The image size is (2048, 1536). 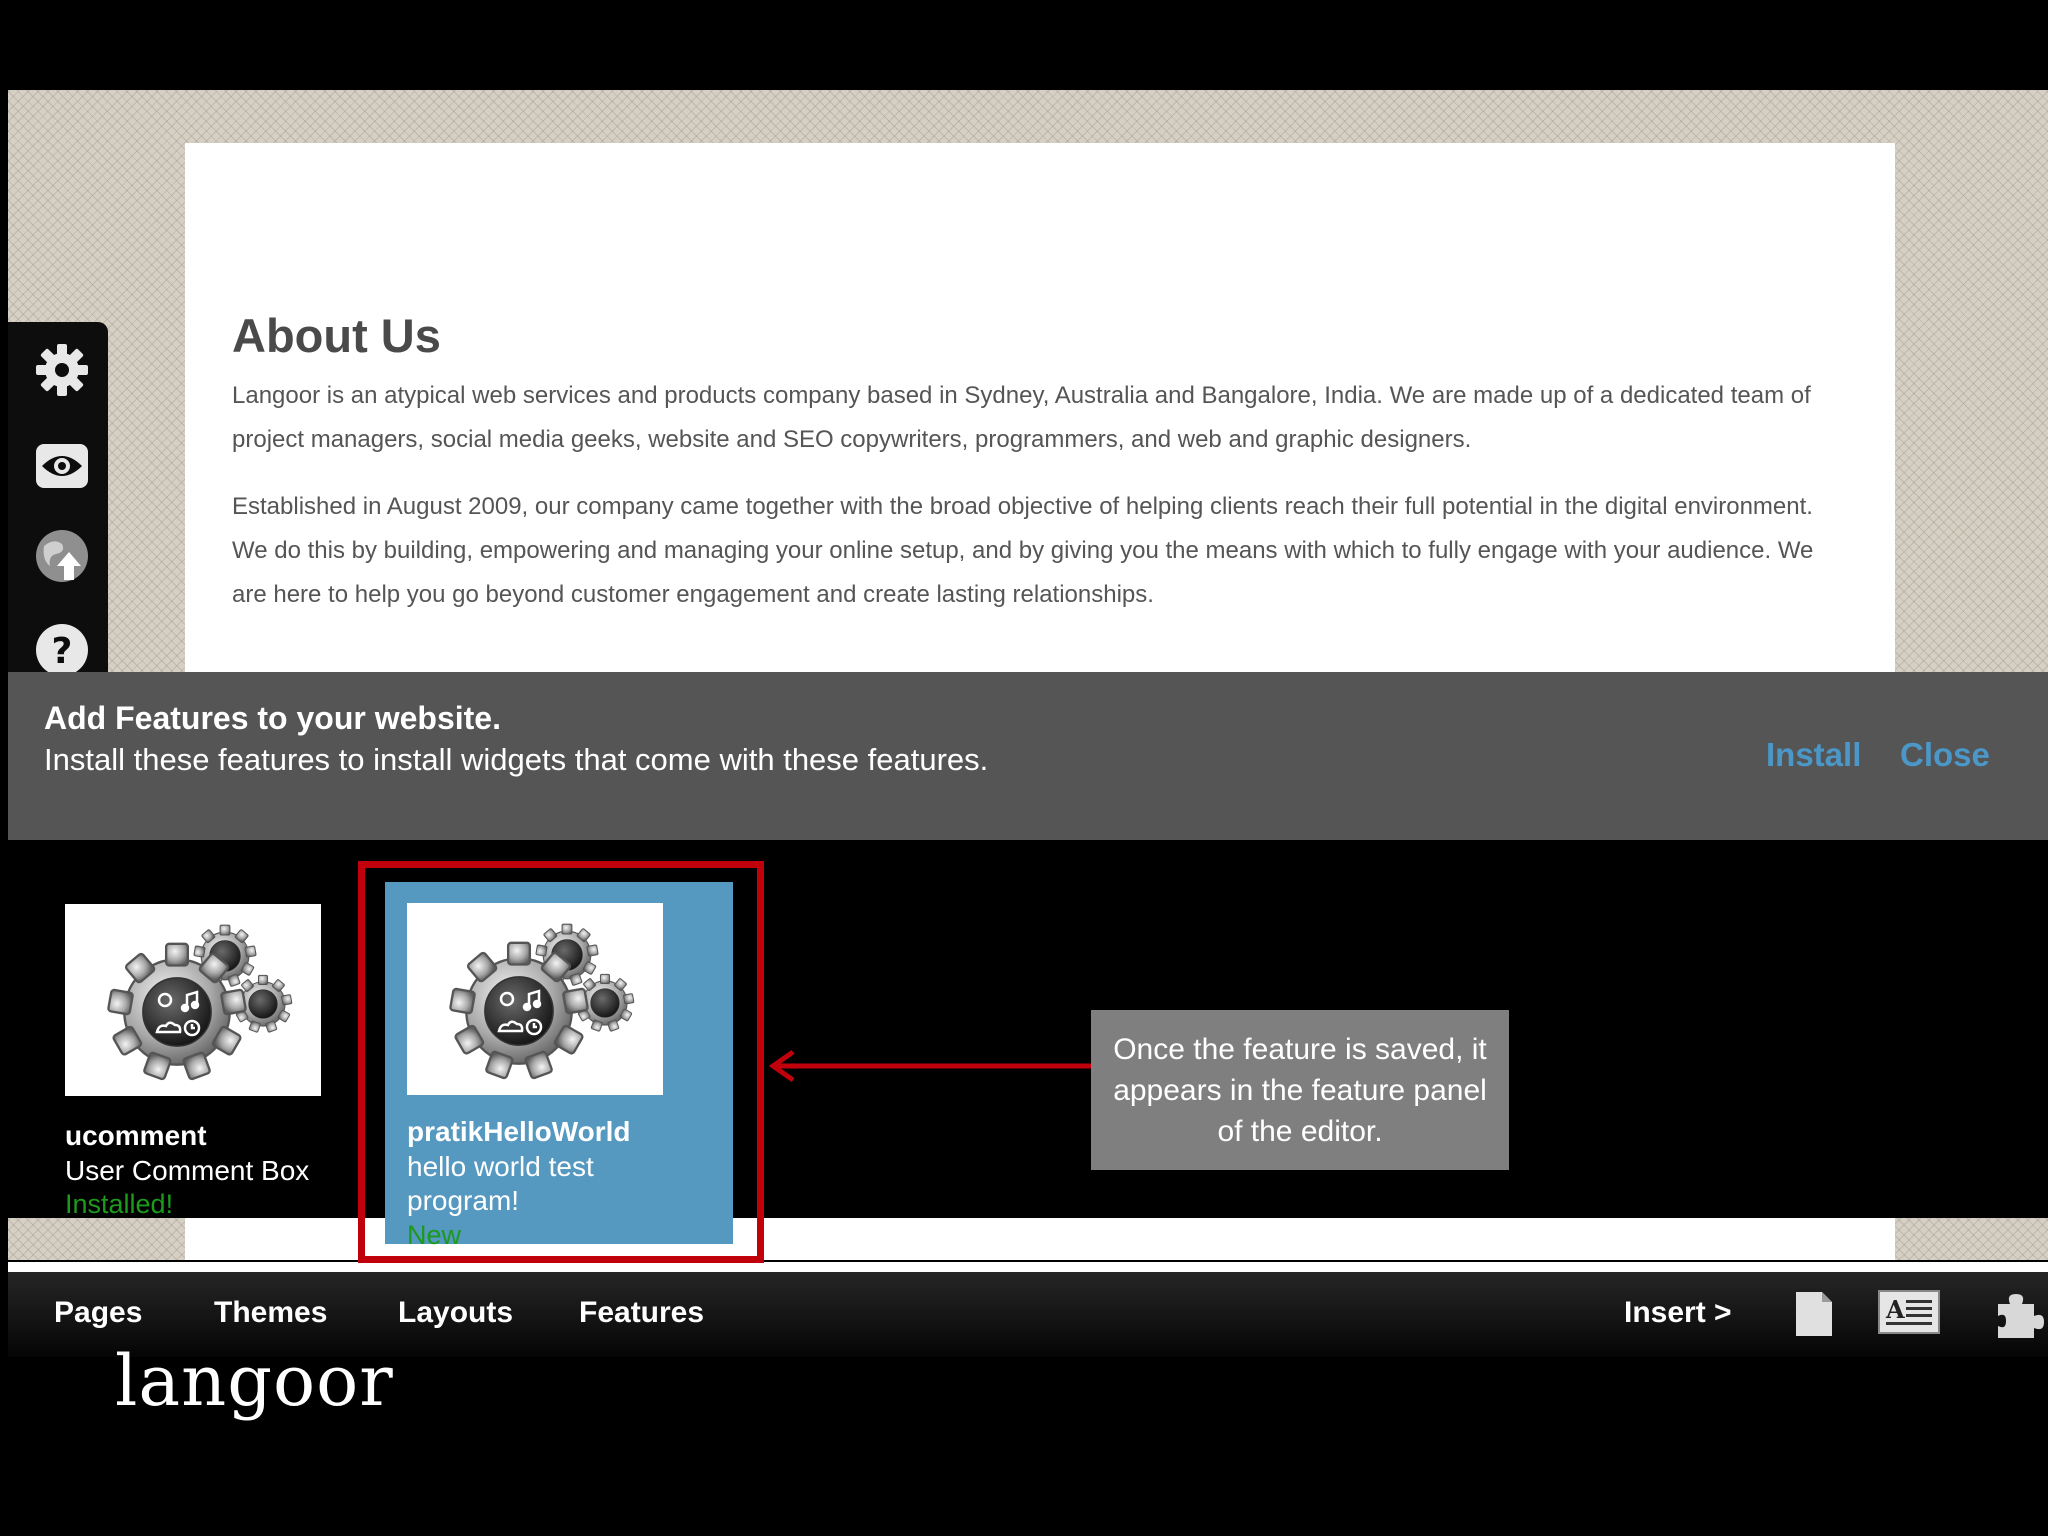 I want to click on nav-themes: Themes, so click(x=270, y=1313).